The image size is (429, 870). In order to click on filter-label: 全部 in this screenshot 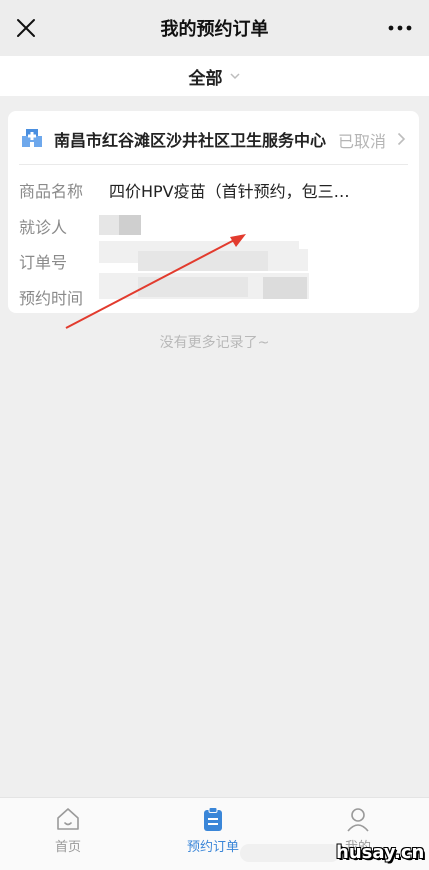, I will do `click(205, 78)`.